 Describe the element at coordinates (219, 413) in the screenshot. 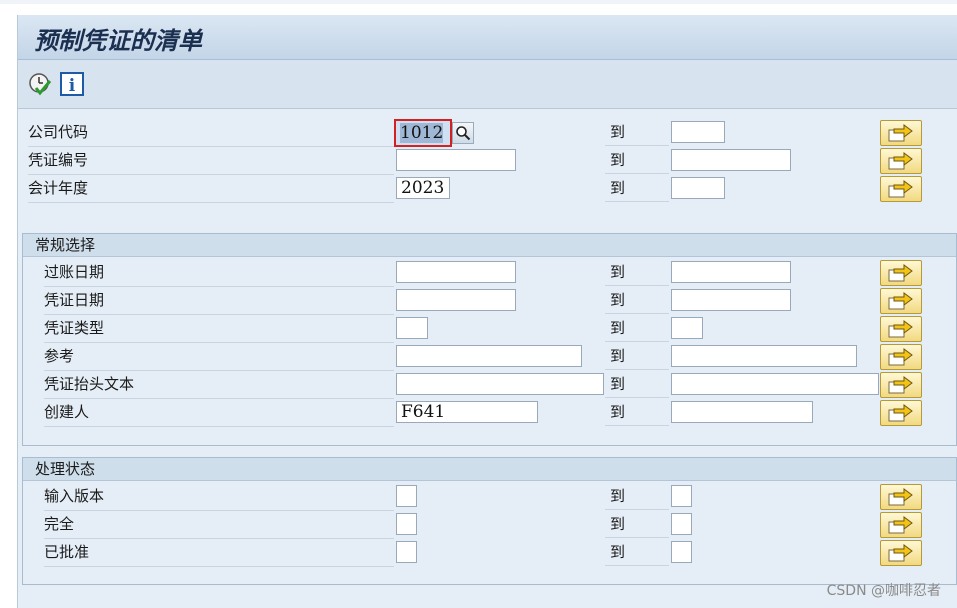

I see `field-label: 创建人` at that location.